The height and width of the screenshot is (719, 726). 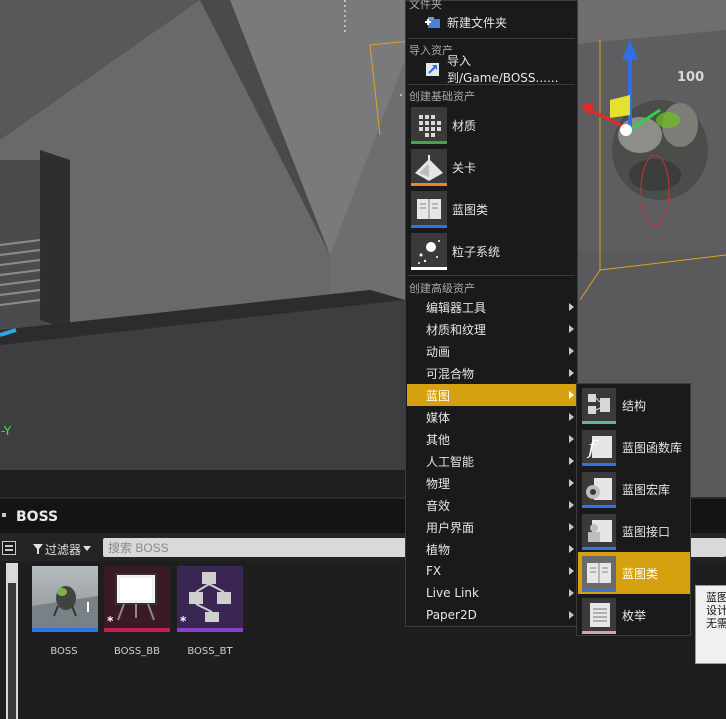 I want to click on create-macro-library-item: 蓝图宏库, so click(x=634, y=489).